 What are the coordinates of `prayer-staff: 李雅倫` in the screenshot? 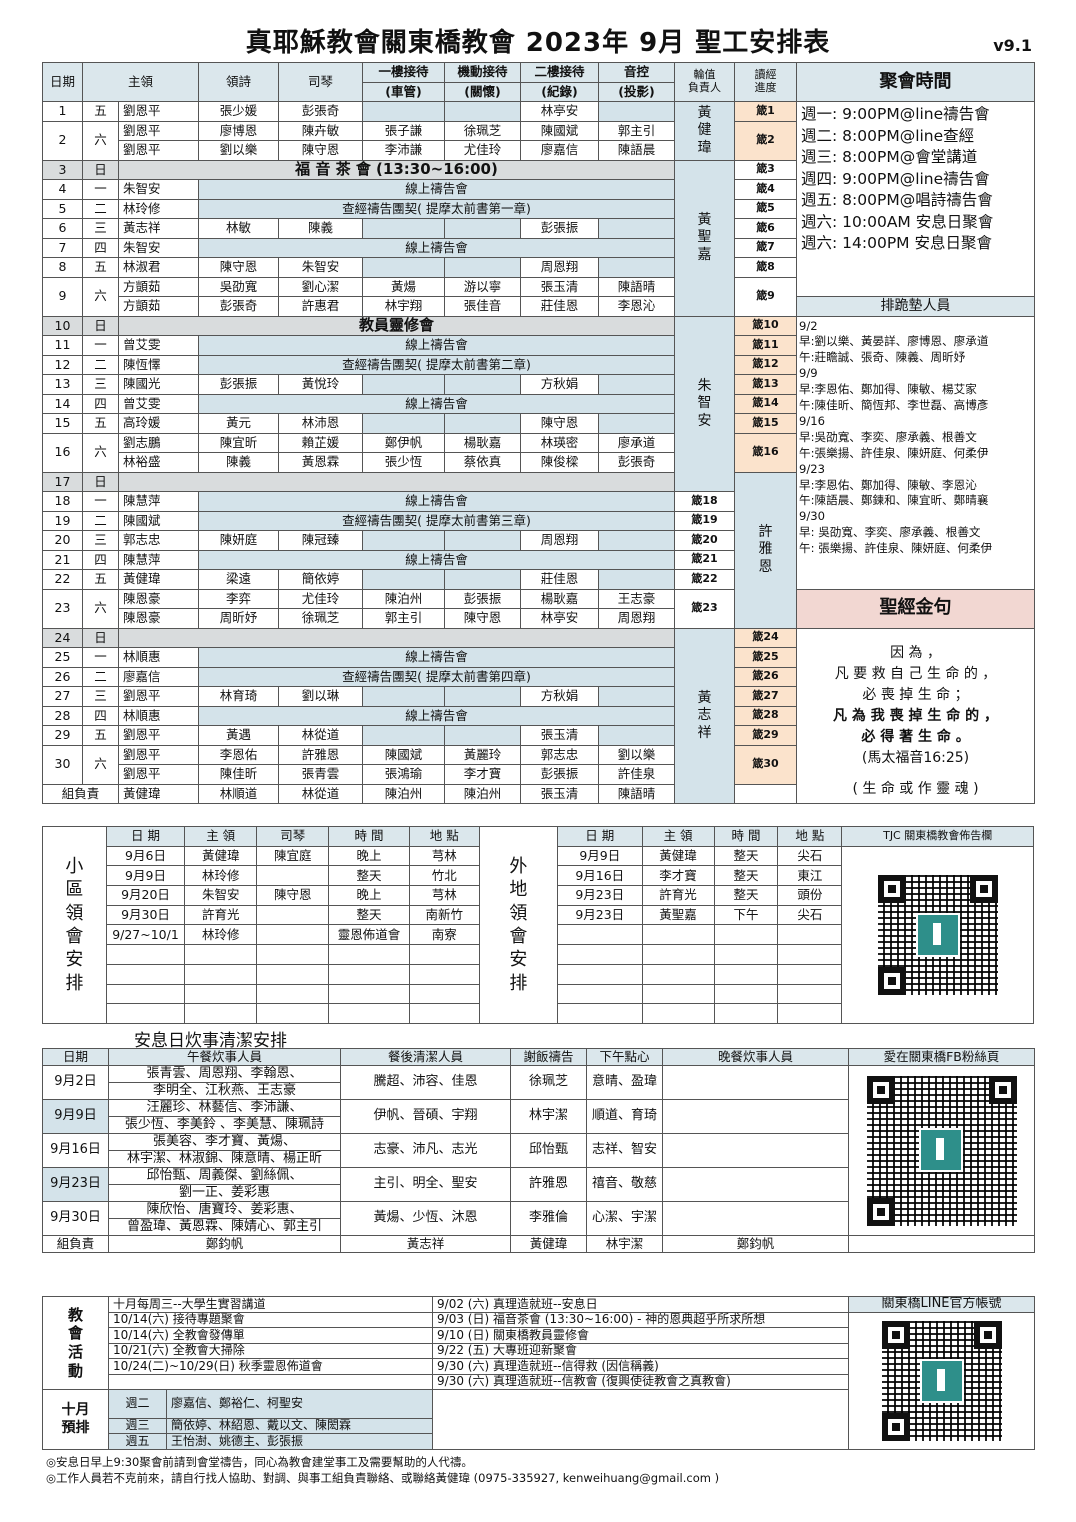 It's located at (548, 1218).